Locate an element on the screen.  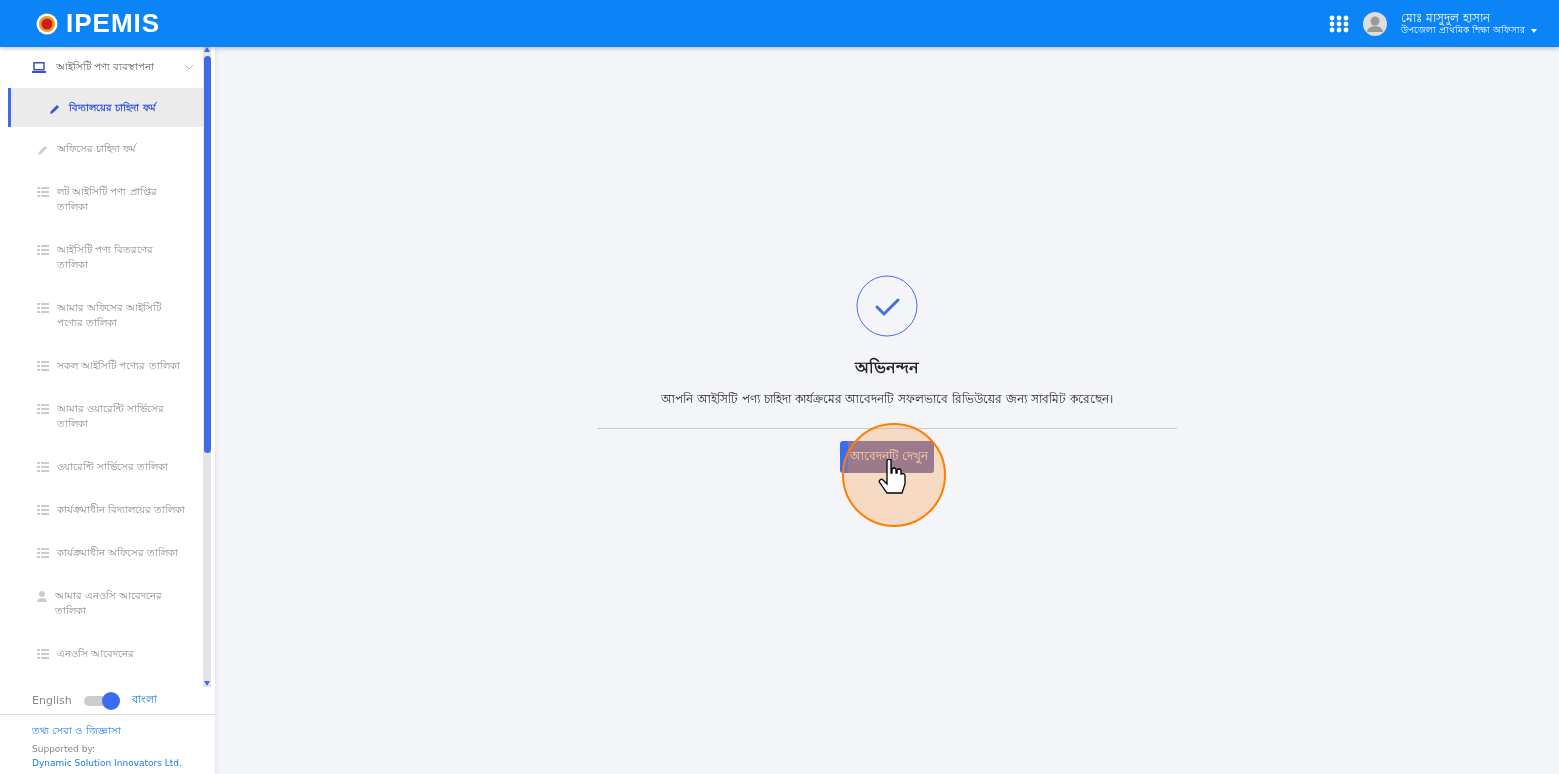
success-title: অভিনন্দন is located at coordinates (887, 367).